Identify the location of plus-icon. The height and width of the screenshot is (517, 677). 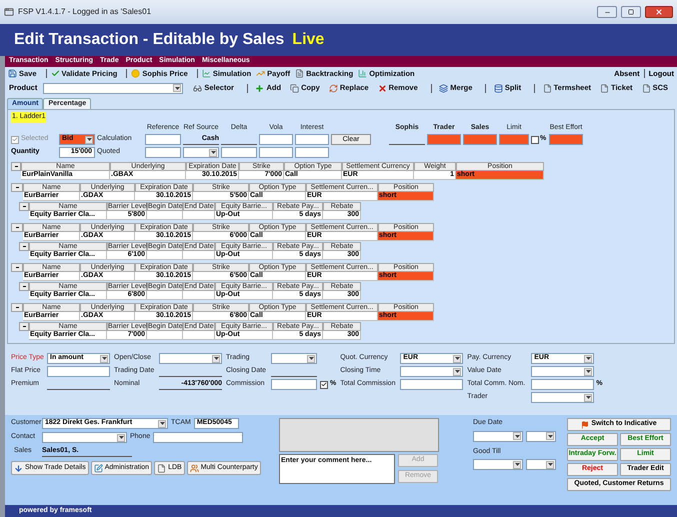
(259, 88).